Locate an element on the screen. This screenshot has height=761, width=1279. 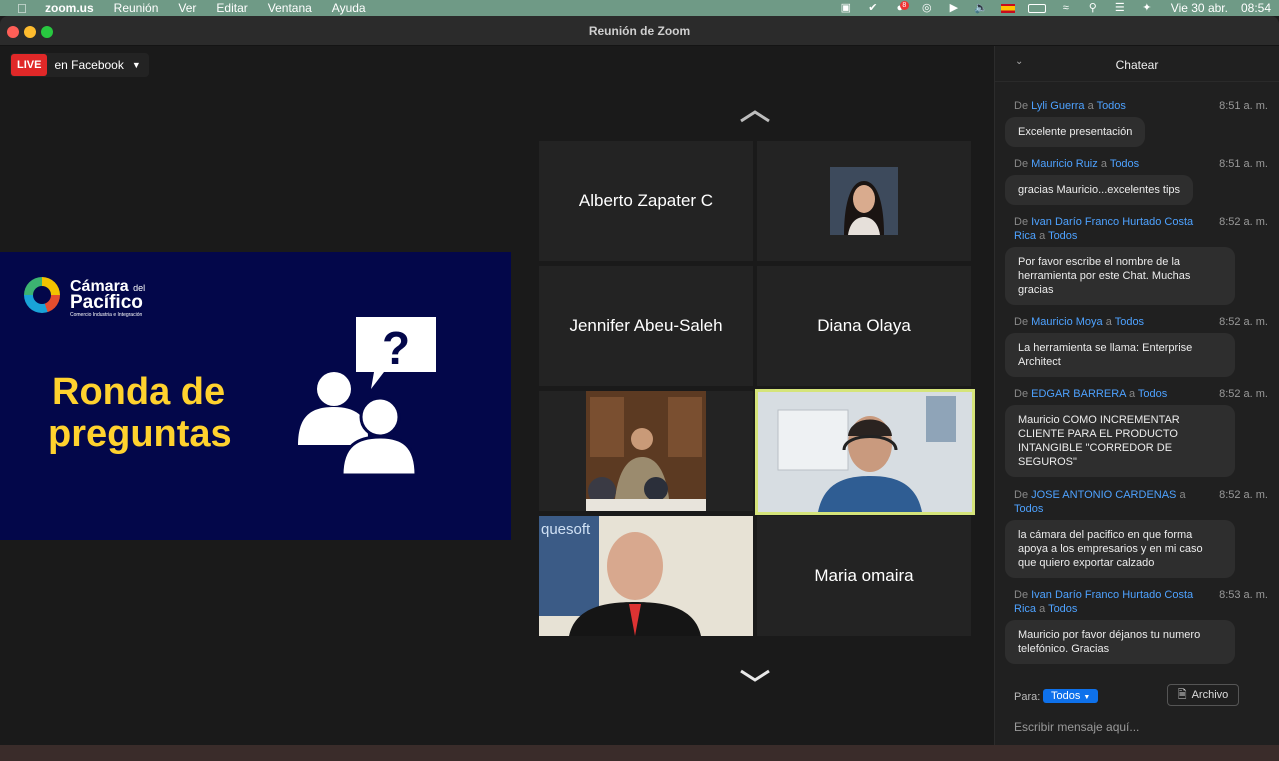
message-sender: EDGAR BARRERA is located at coordinates (1078, 394).